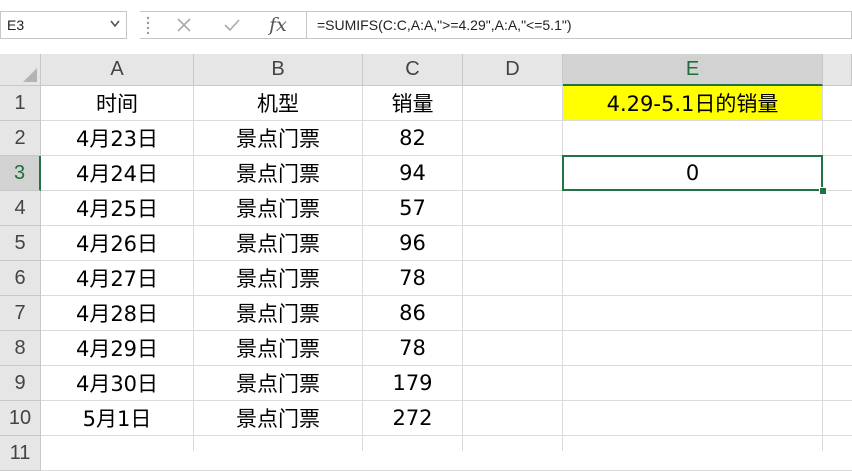 The width and height of the screenshot is (852, 471). Describe the element at coordinates (20, 208) in the screenshot. I see `row-header-4: 4` at that location.